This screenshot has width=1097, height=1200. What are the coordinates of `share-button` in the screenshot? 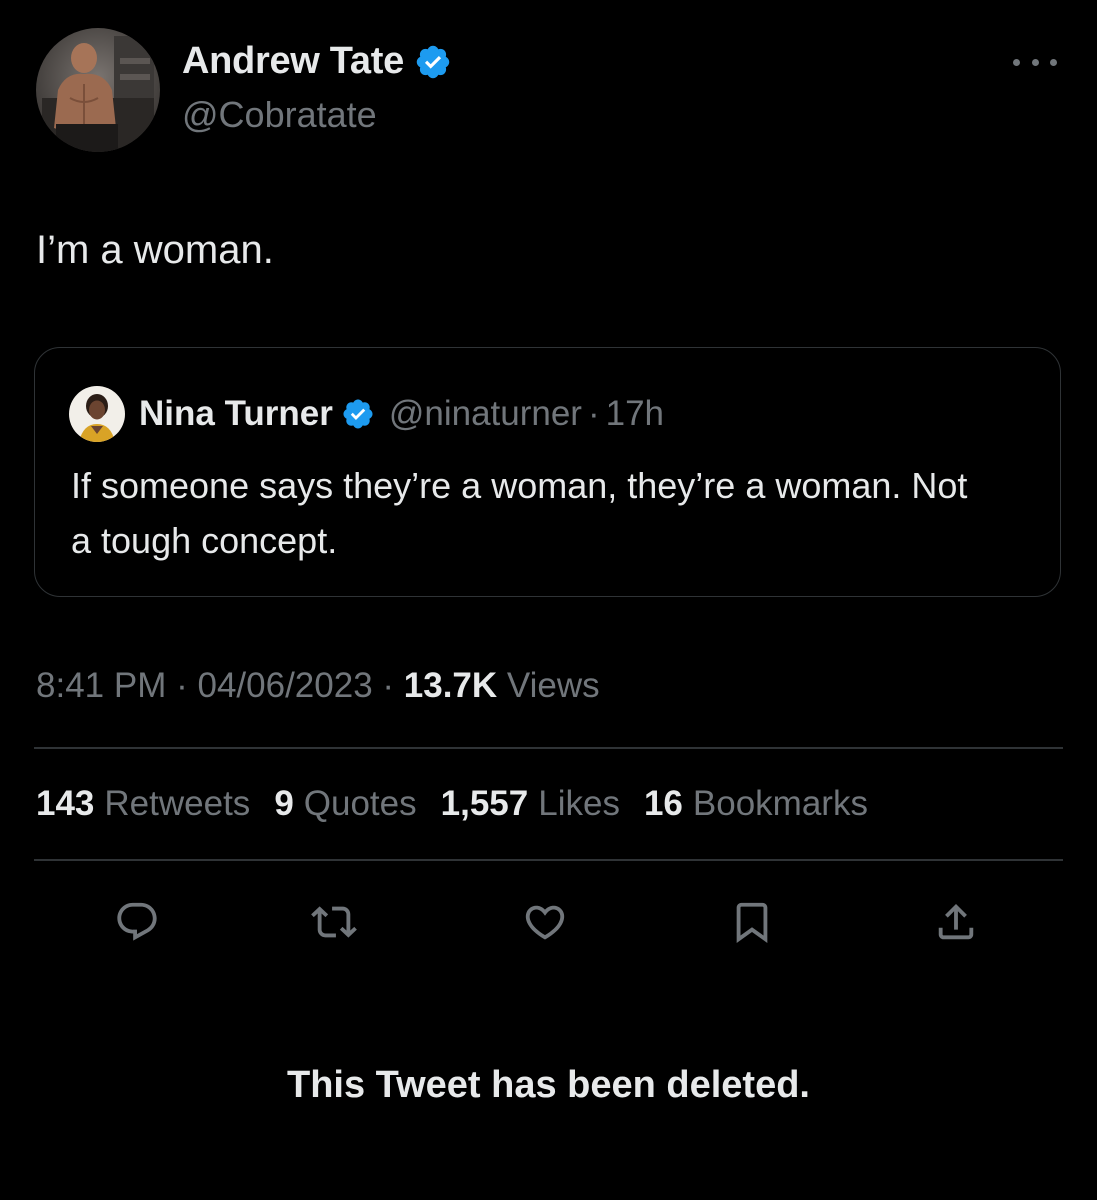 It's located at (956, 922).